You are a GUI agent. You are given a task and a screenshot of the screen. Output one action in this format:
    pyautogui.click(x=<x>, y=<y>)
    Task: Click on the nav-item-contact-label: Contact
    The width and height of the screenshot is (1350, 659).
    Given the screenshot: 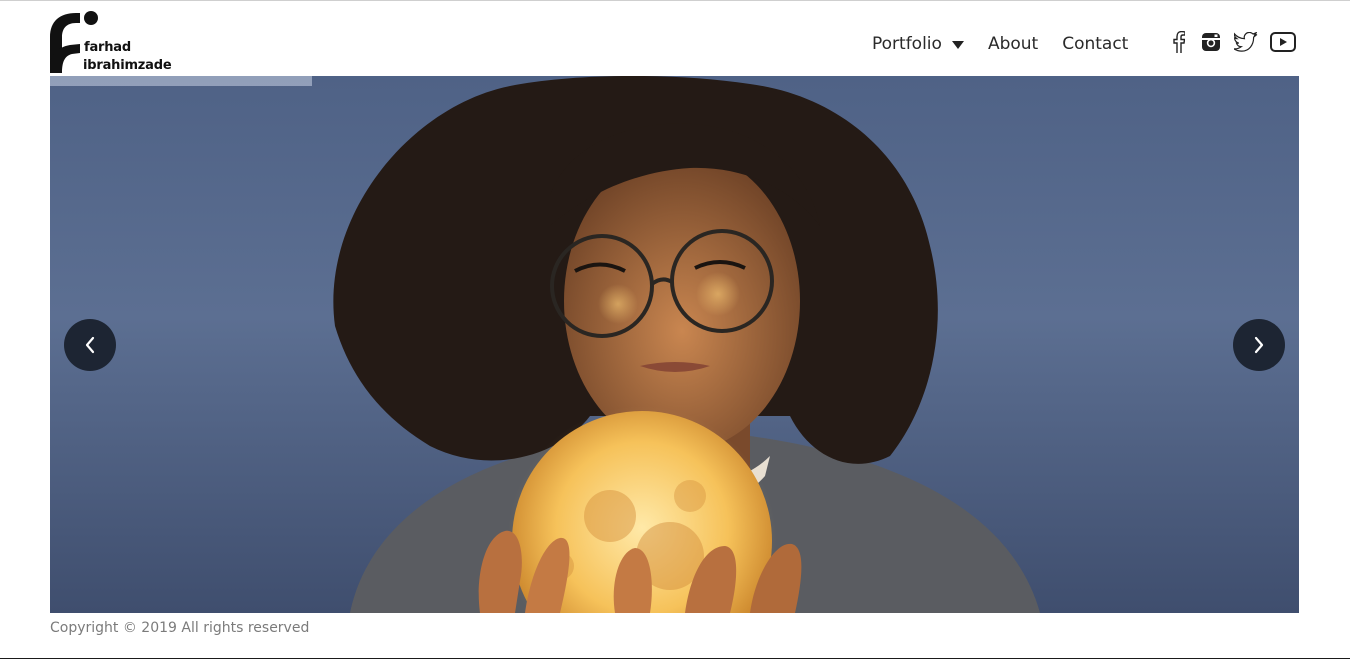 What is the action you would take?
    pyautogui.click(x=1095, y=44)
    